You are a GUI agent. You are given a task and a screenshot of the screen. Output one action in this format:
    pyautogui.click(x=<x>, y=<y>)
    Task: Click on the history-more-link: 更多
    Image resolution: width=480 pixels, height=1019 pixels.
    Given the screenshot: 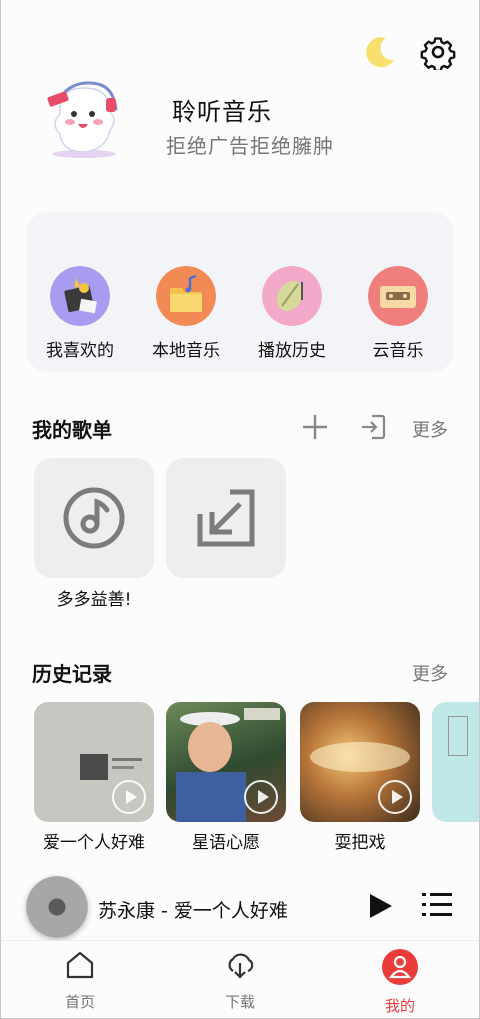 What is the action you would take?
    pyautogui.click(x=430, y=673)
    